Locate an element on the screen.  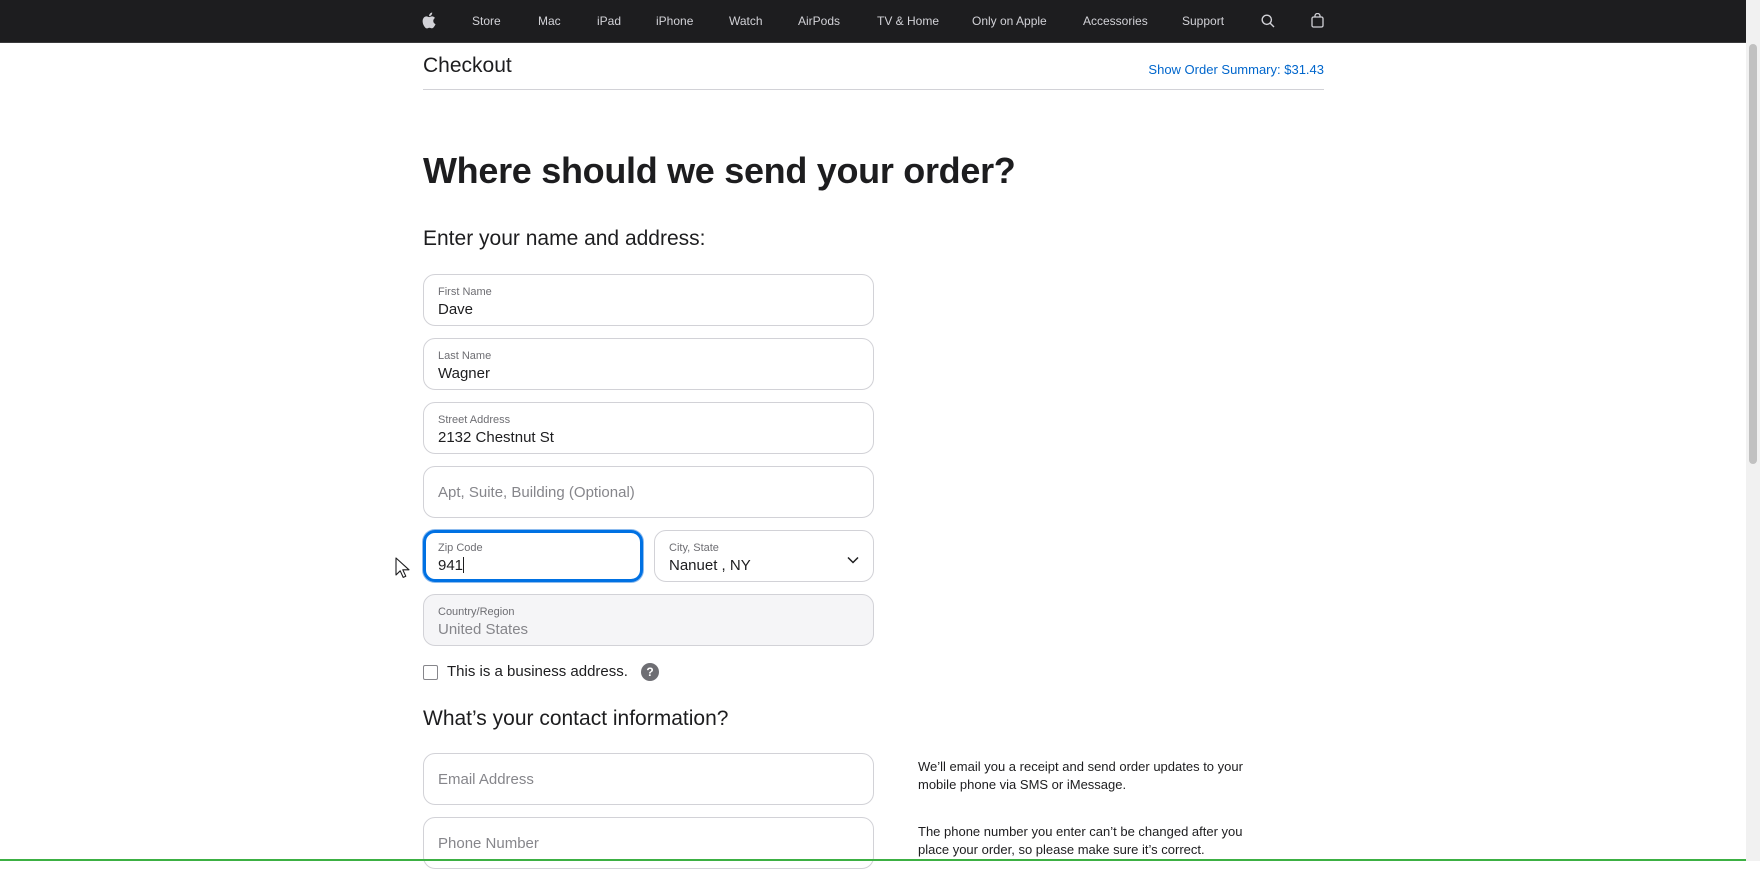
street-address-label: Street Address is located at coordinates (474, 420).